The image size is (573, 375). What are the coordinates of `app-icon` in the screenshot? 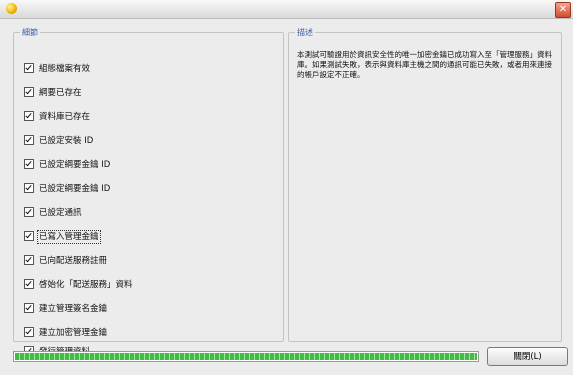 It's located at (11, 8).